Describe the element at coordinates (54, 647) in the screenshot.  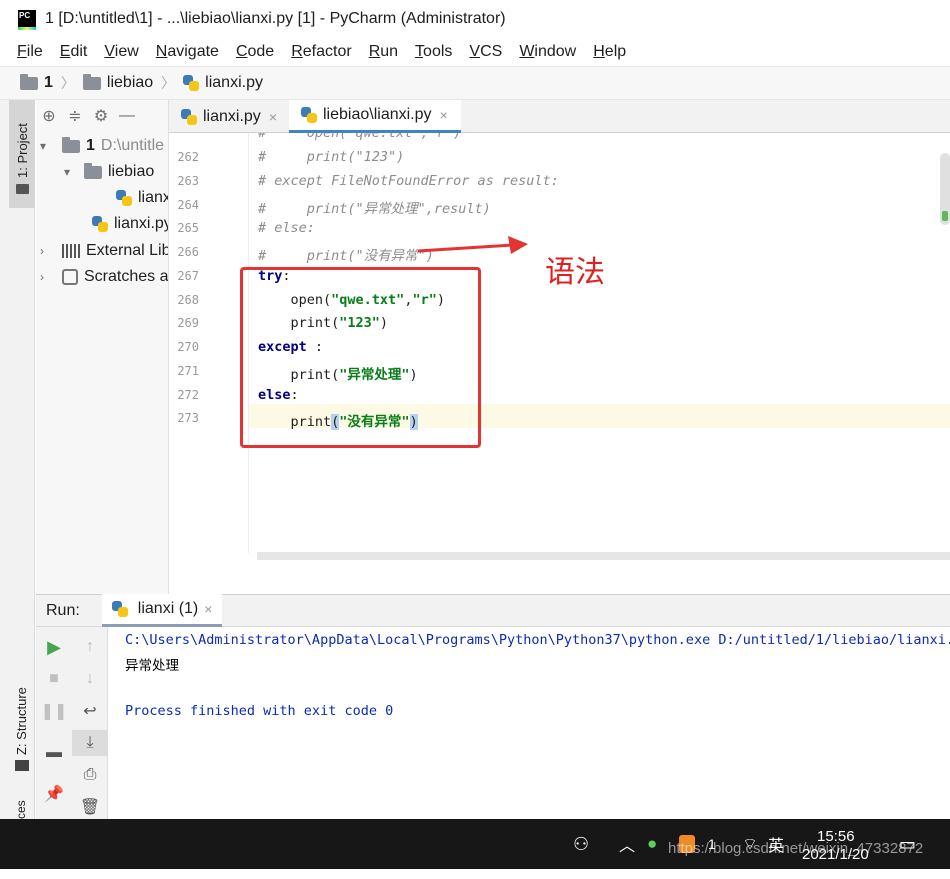
I see `rerun-icon: ▶` at that location.